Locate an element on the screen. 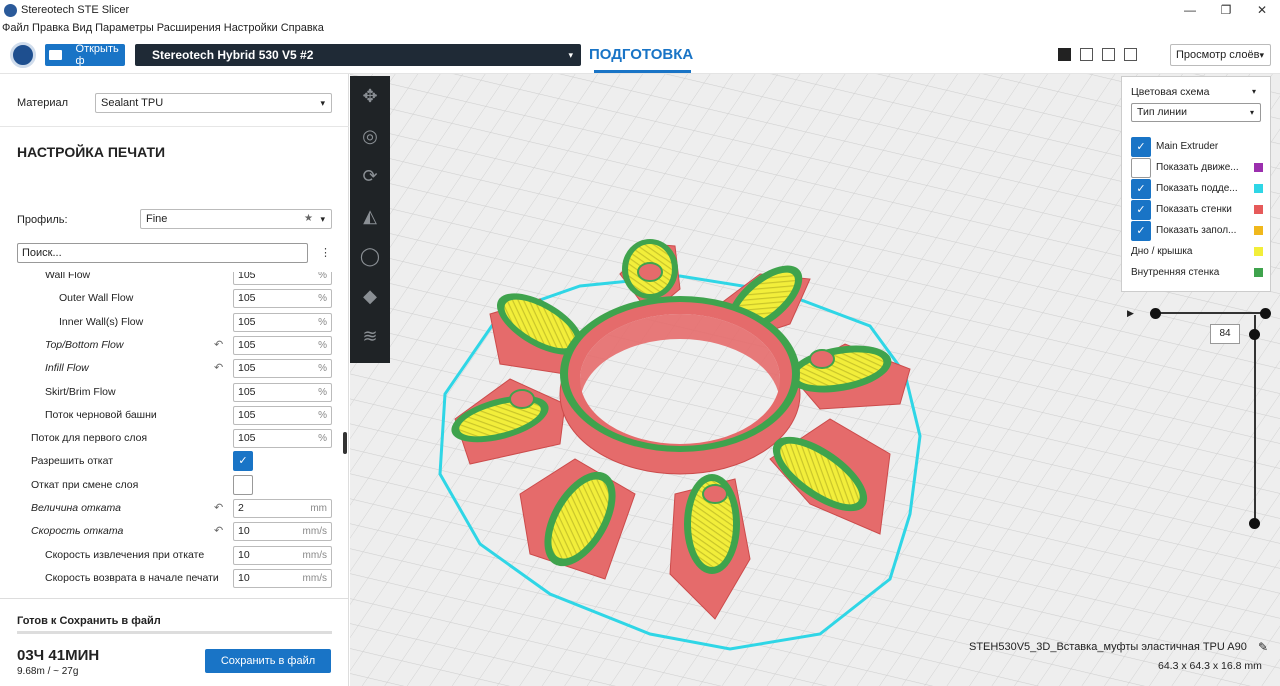 Image resolution: width=1280 pixels, height=686 pixels. setting-label: Outer Wall Flow is located at coordinates (96, 298).